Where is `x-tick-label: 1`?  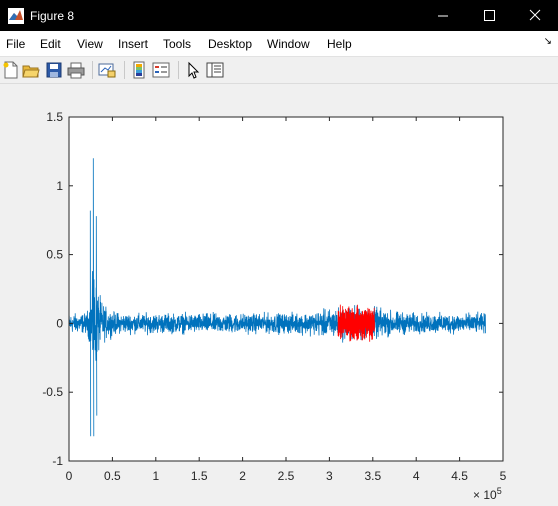
x-tick-label: 1 is located at coordinates (155, 476).